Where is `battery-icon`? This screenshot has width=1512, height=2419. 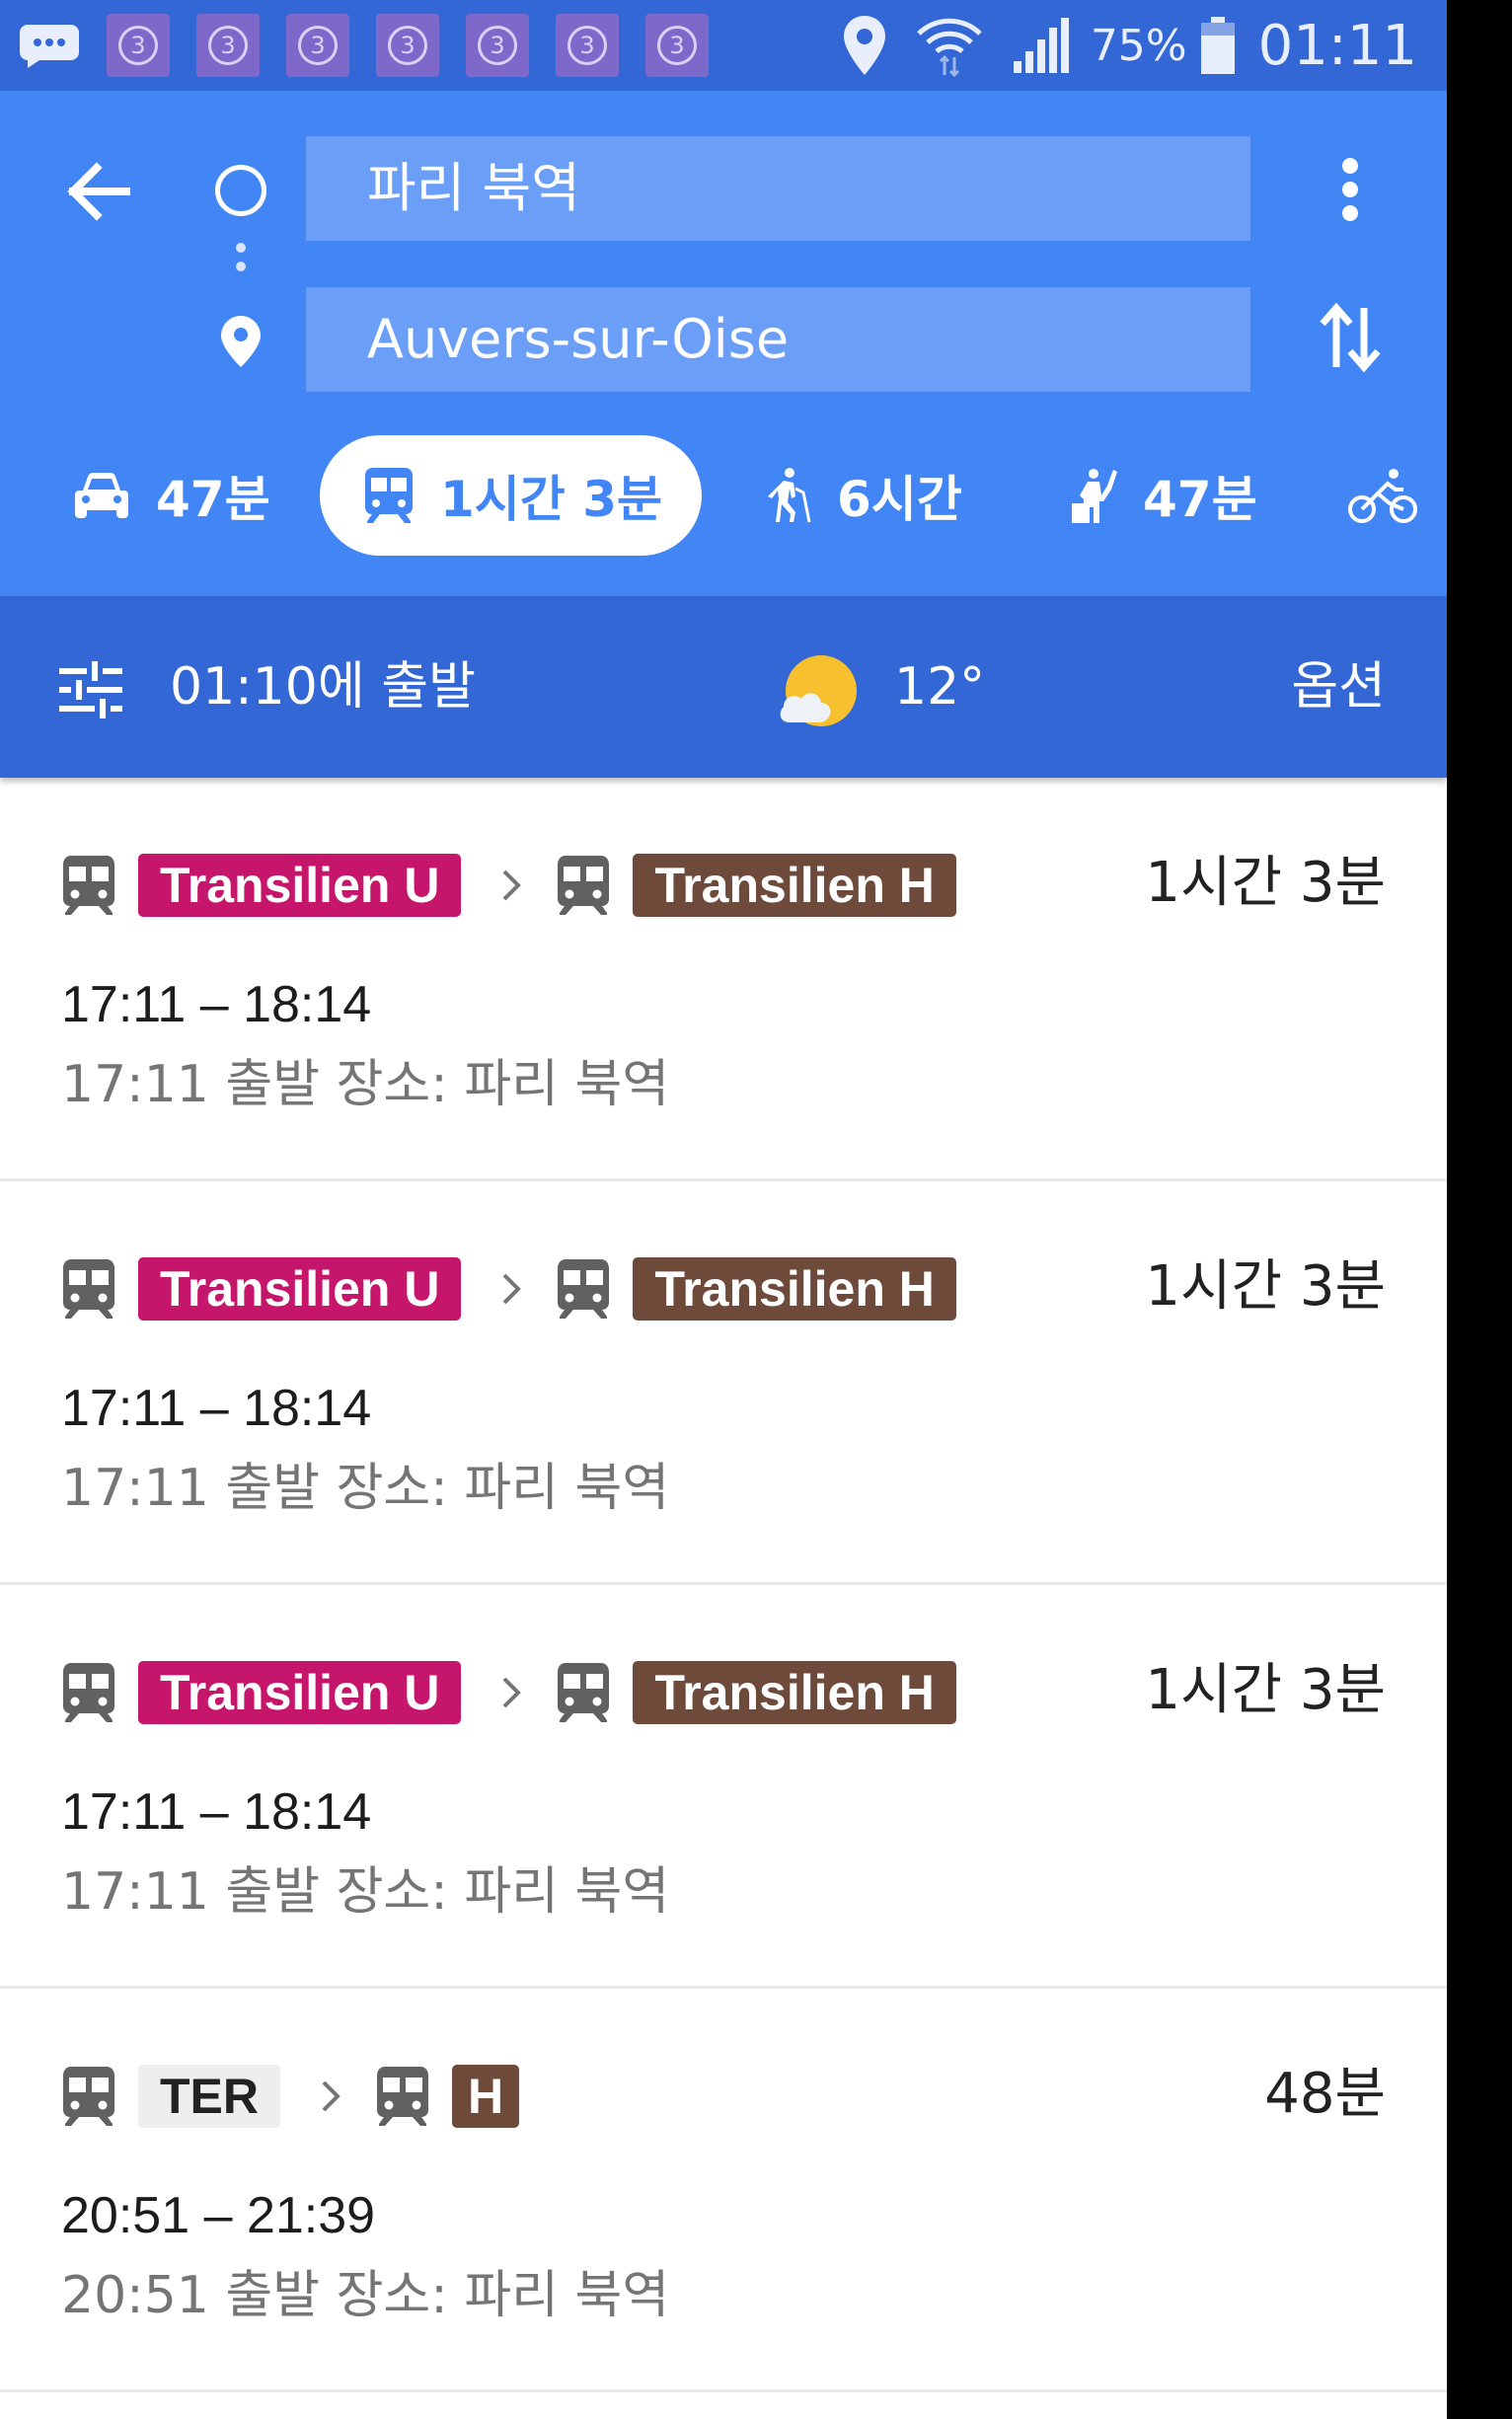 battery-icon is located at coordinates (1218, 45).